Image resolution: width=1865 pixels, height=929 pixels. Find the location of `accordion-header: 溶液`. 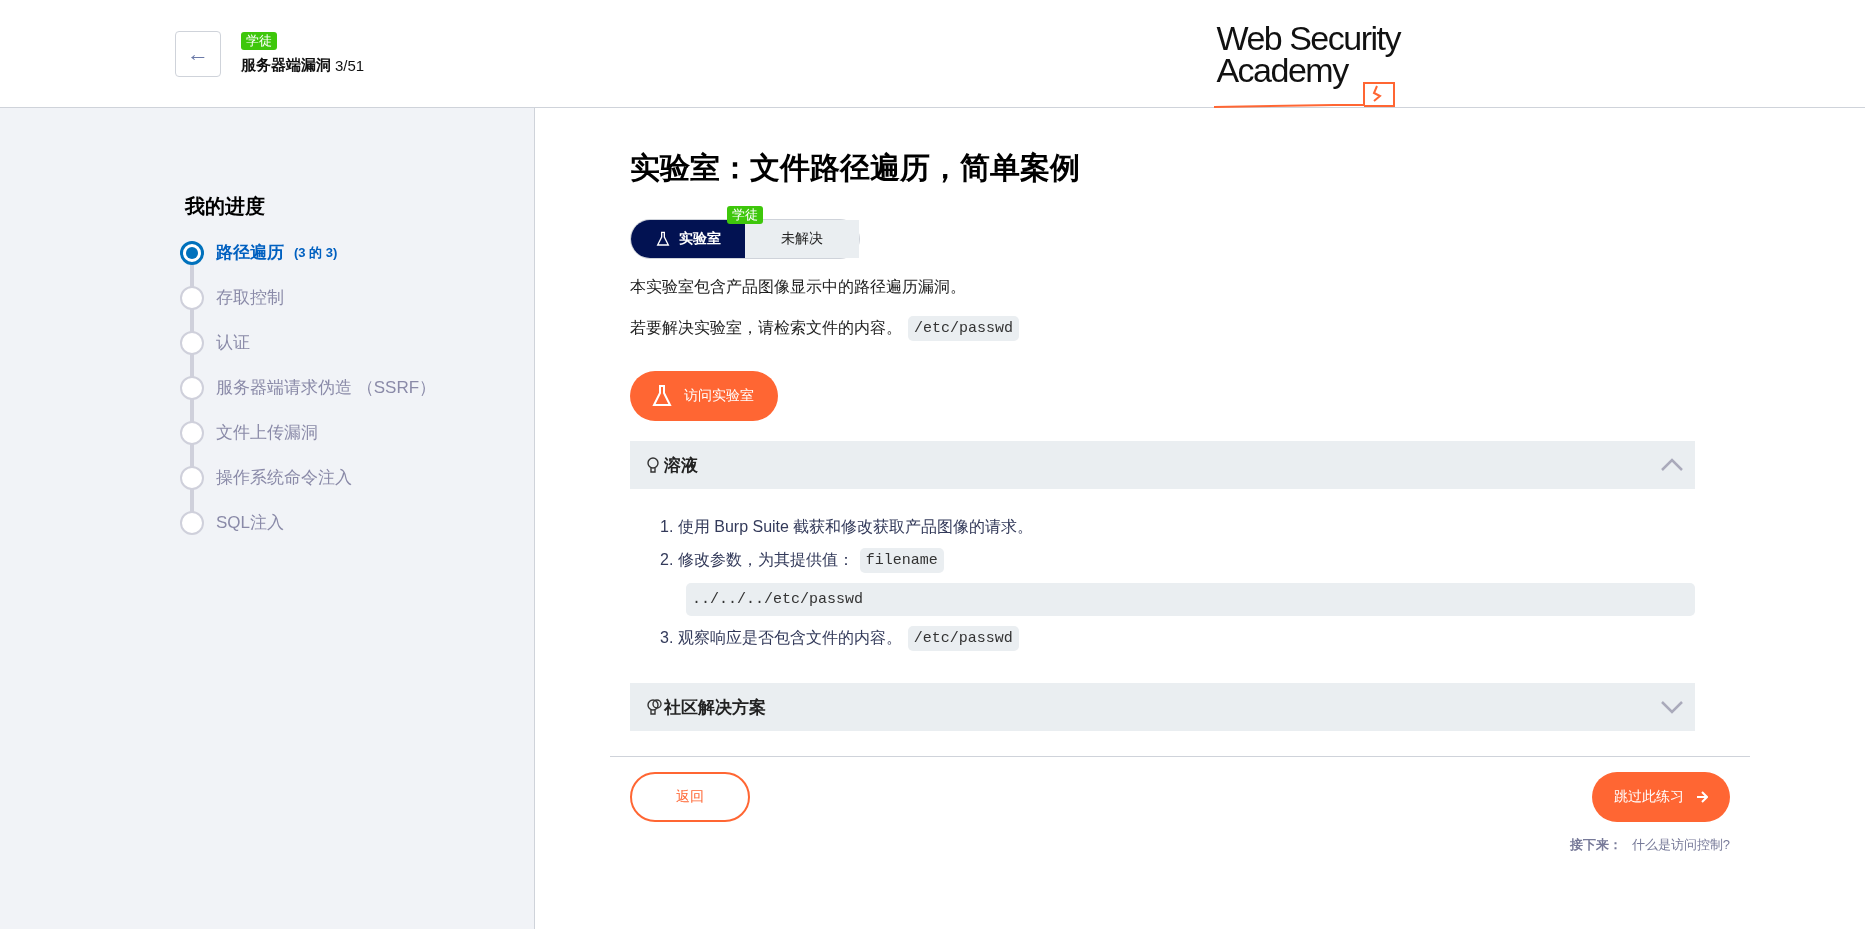

accordion-header: 溶液 is located at coordinates (1162, 465).